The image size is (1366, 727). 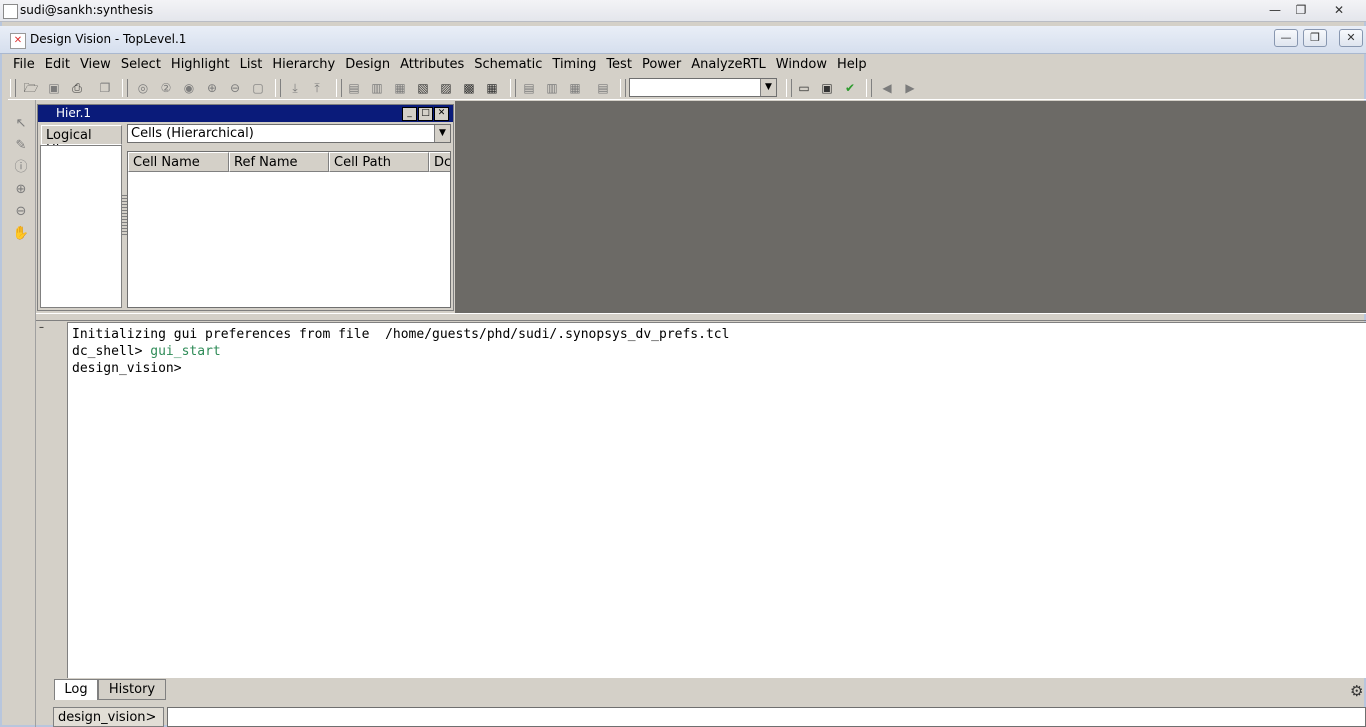 What do you see at coordinates (1275, 10) in the screenshot?
I see `outer-minimize-button: —` at bounding box center [1275, 10].